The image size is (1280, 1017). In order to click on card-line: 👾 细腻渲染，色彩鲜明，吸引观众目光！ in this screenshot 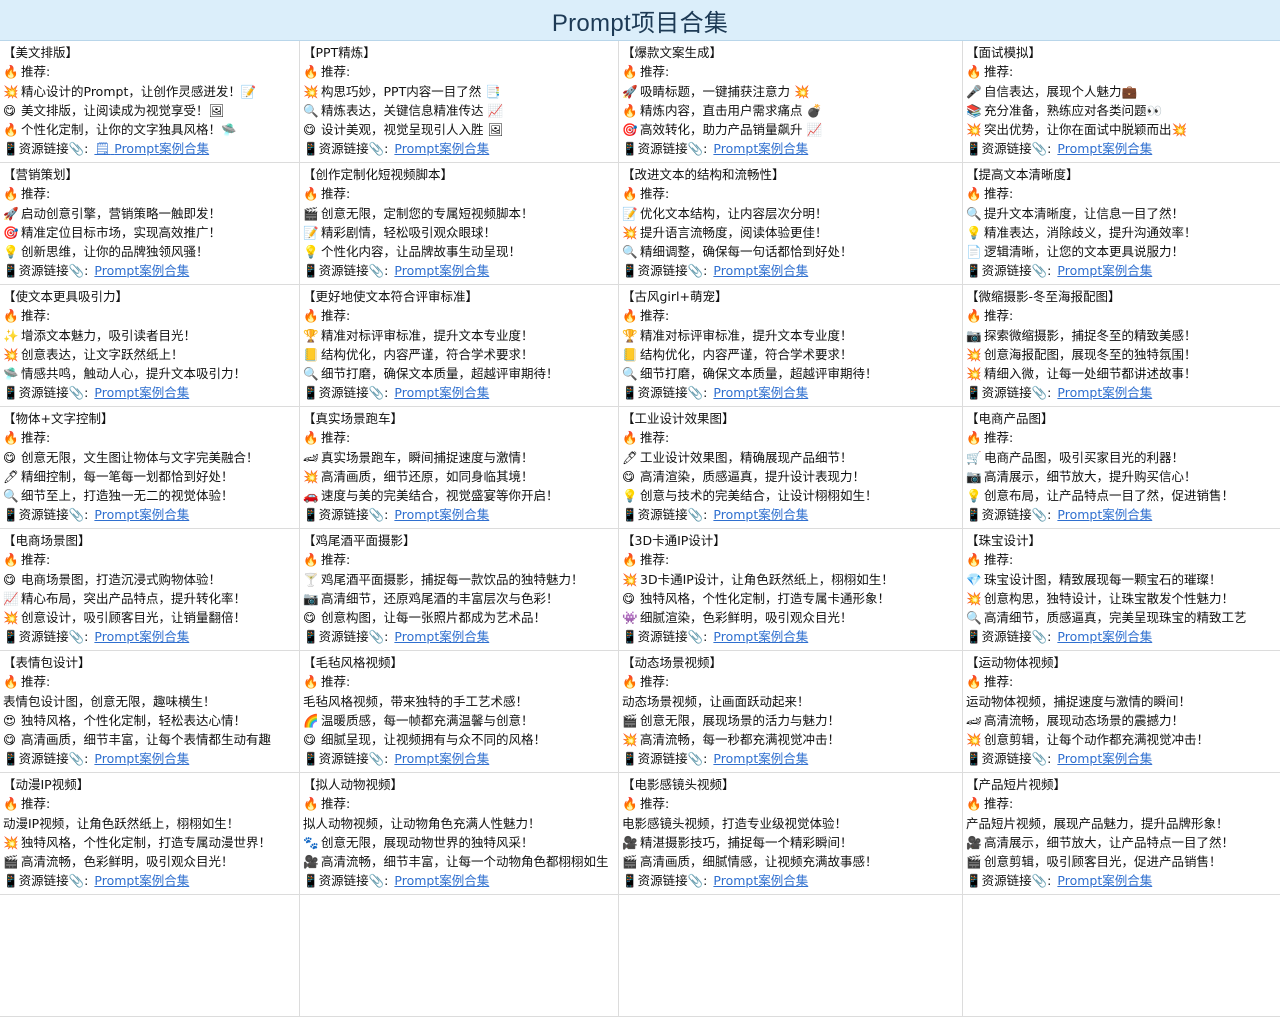, I will do `click(792, 617)`.